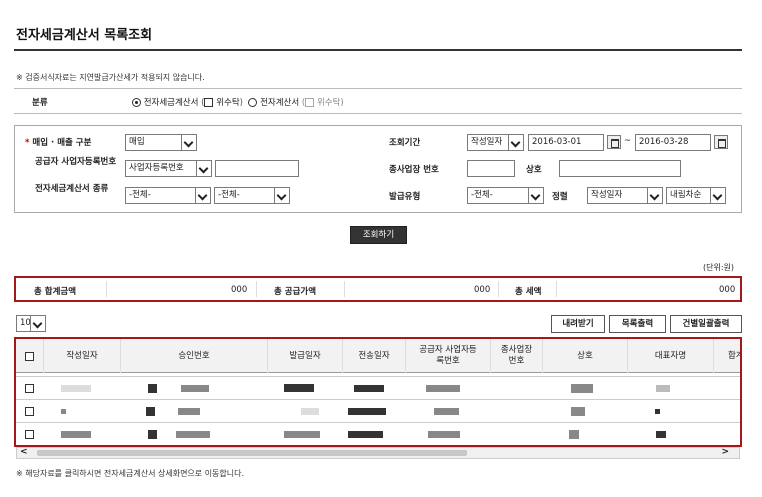 The width and height of the screenshot is (762, 497). What do you see at coordinates (560, 197) in the screenshot?
I see `sort-label: 정렬` at bounding box center [560, 197].